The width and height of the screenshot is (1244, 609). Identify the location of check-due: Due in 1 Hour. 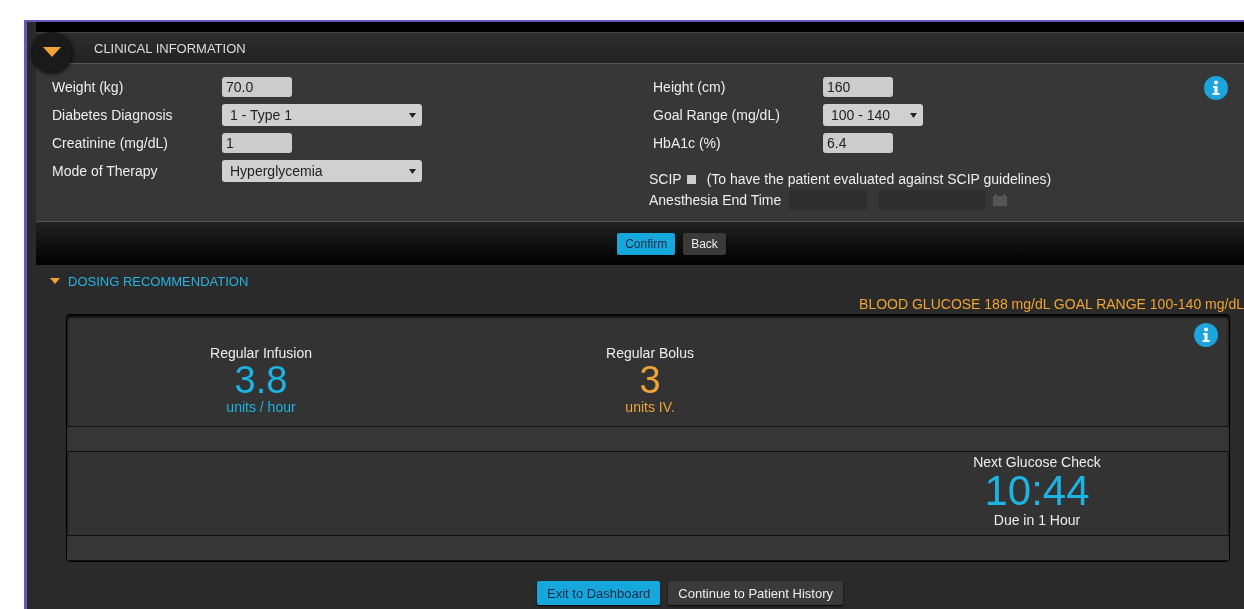
(1037, 520).